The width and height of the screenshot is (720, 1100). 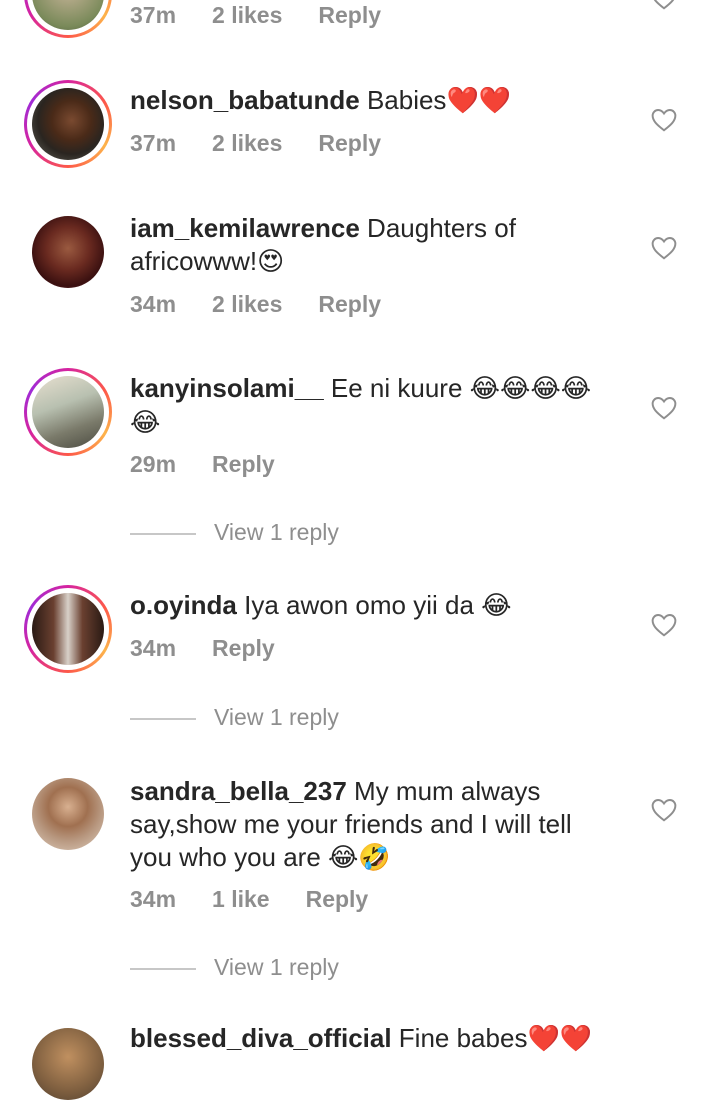 I want to click on comment-meta: 29m Reply, so click(x=220, y=464).